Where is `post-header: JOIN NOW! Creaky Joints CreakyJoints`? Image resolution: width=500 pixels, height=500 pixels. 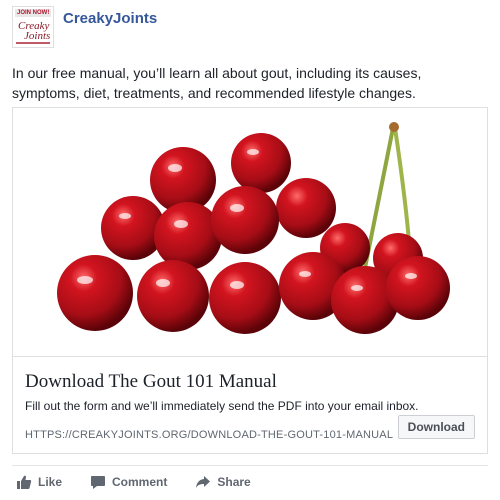 post-header: JOIN NOW! Creaky Joints CreakyJoints is located at coordinates (84, 28).